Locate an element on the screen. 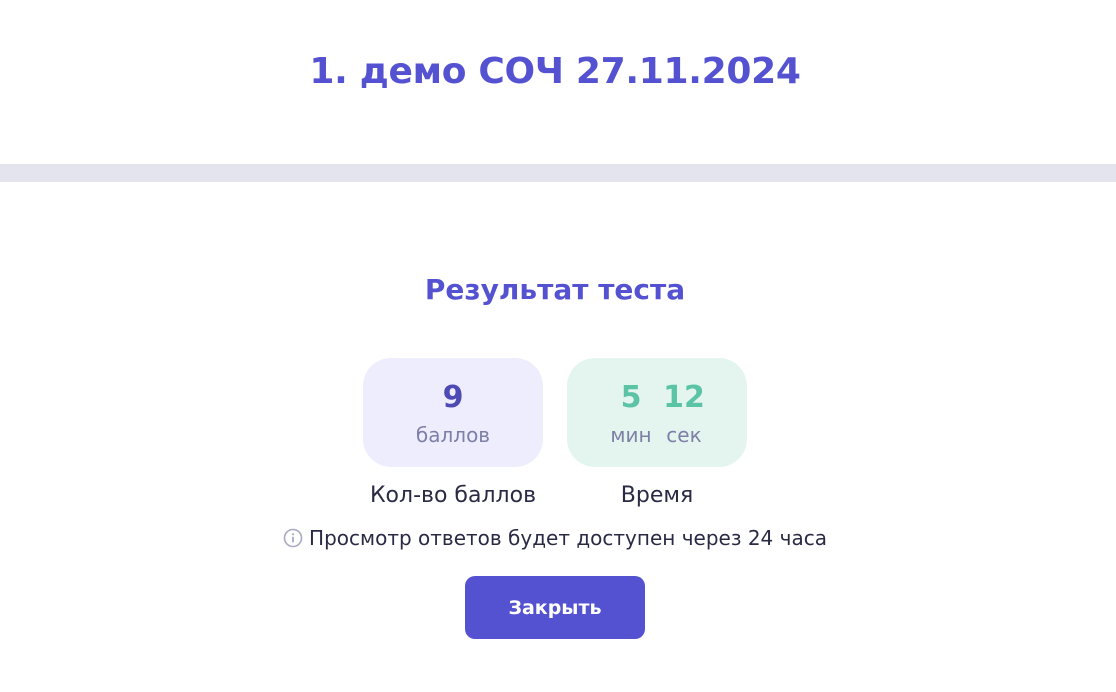 The height and width of the screenshot is (692, 1116). section-divider is located at coordinates (558, 173).